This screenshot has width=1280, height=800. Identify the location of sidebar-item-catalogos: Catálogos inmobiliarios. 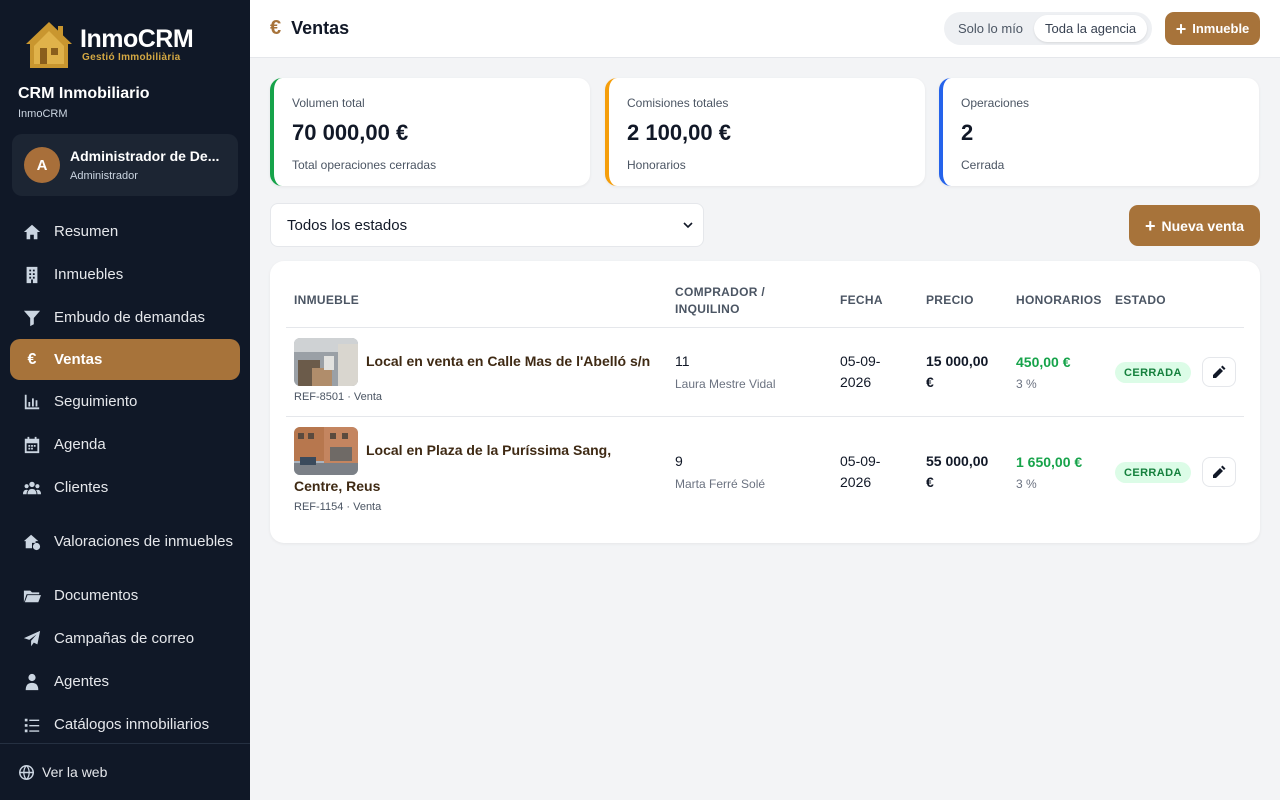
(125, 724).